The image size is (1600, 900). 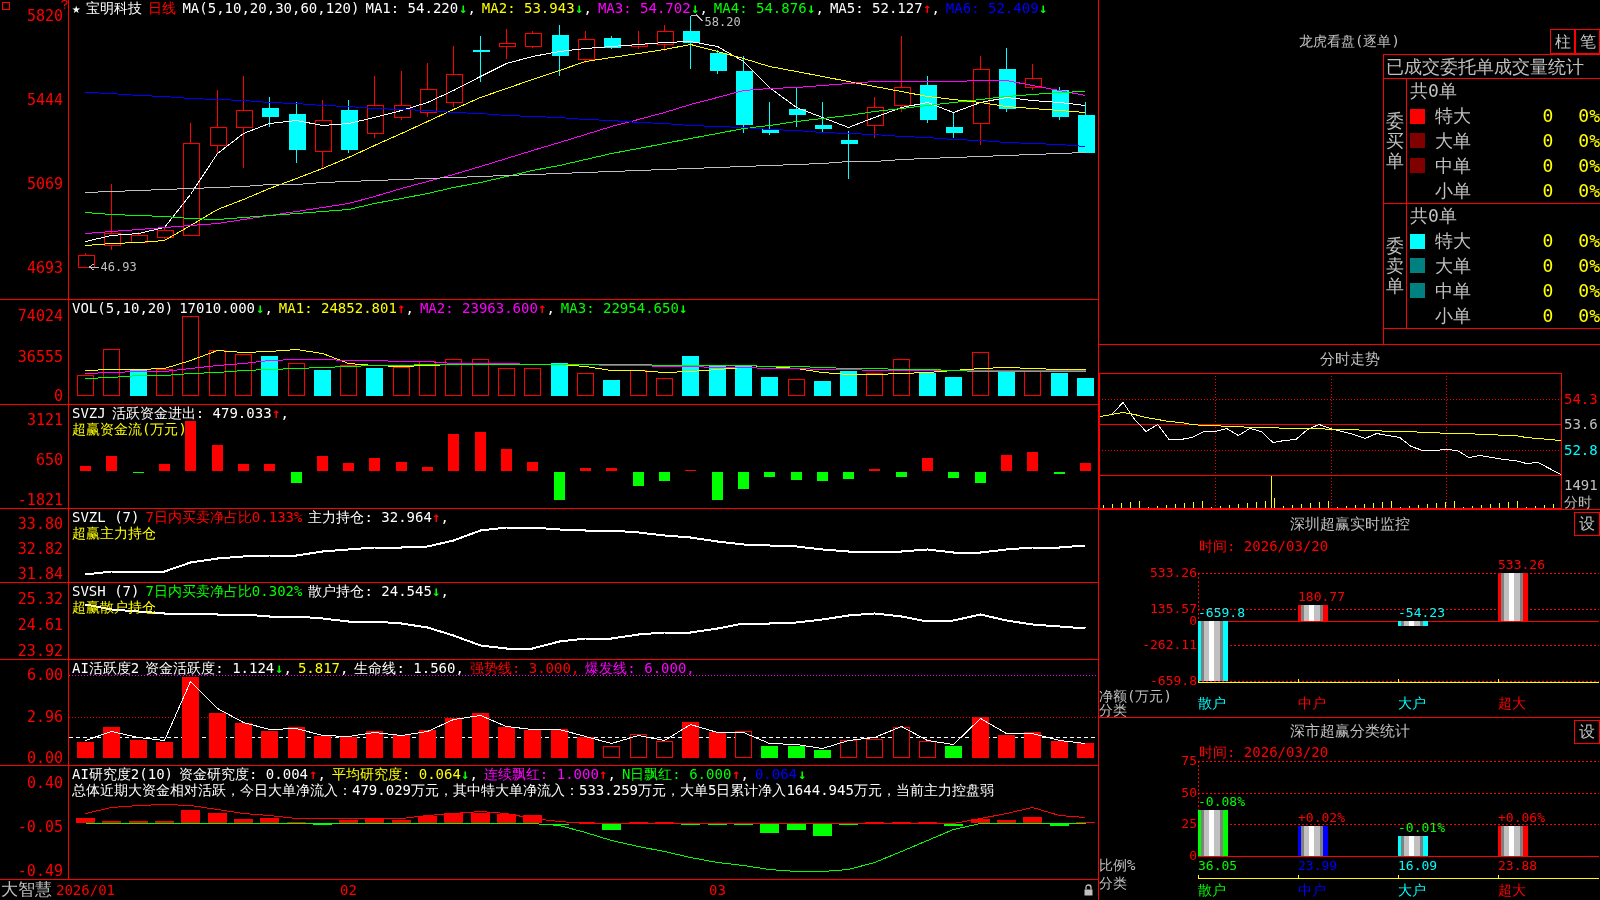 What do you see at coordinates (252, 774) in the screenshot?
I see `indicator-label: 资金研究度: 0.004↑,` at bounding box center [252, 774].